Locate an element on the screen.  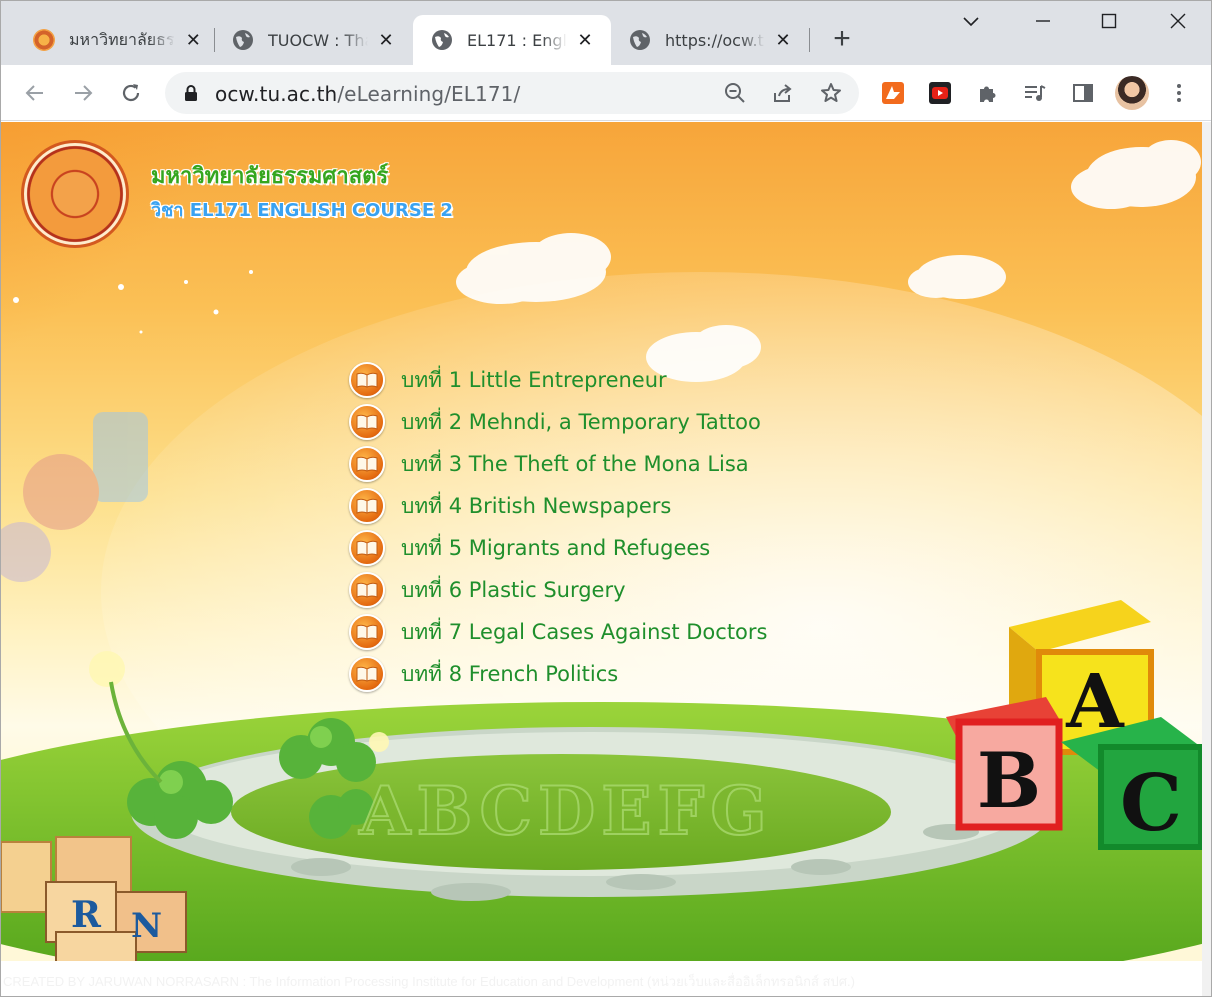
side-panel-icon is located at coordinates (1083, 93).